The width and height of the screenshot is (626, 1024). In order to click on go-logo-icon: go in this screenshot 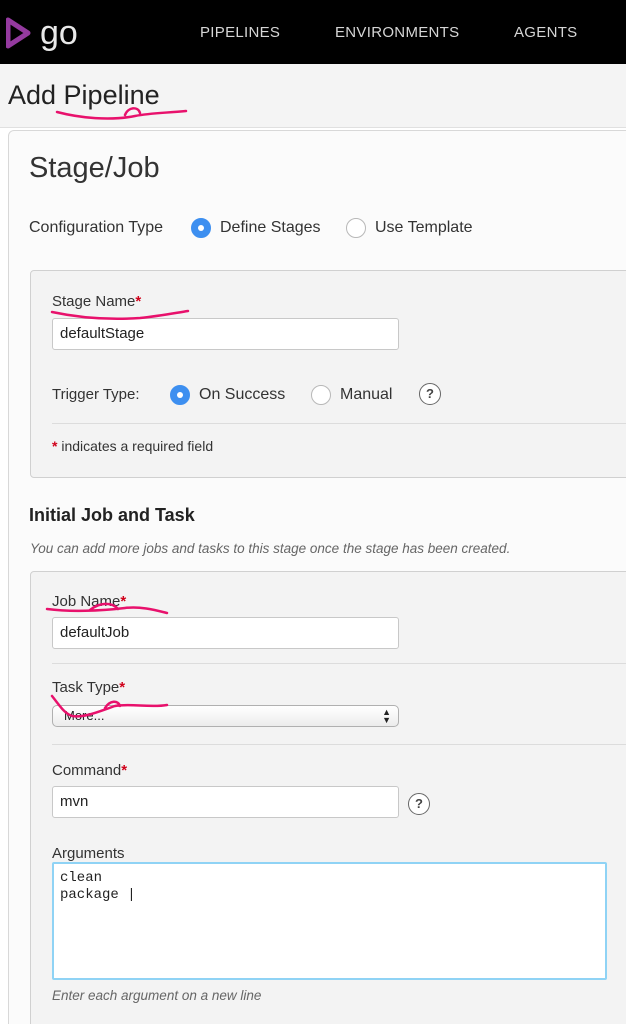, I will do `click(56, 32)`.